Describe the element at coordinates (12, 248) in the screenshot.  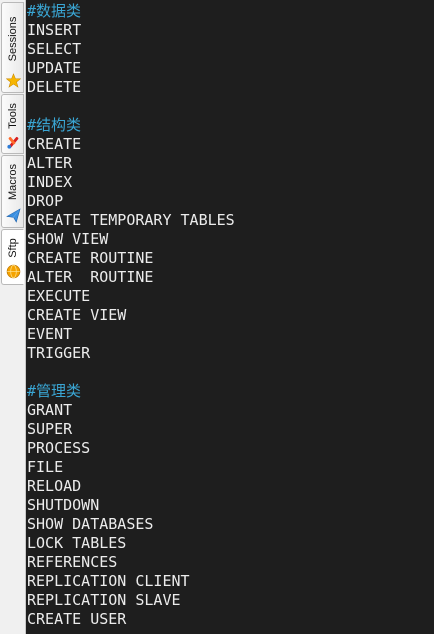
I see `tab-sftp-label: Sftp` at that location.